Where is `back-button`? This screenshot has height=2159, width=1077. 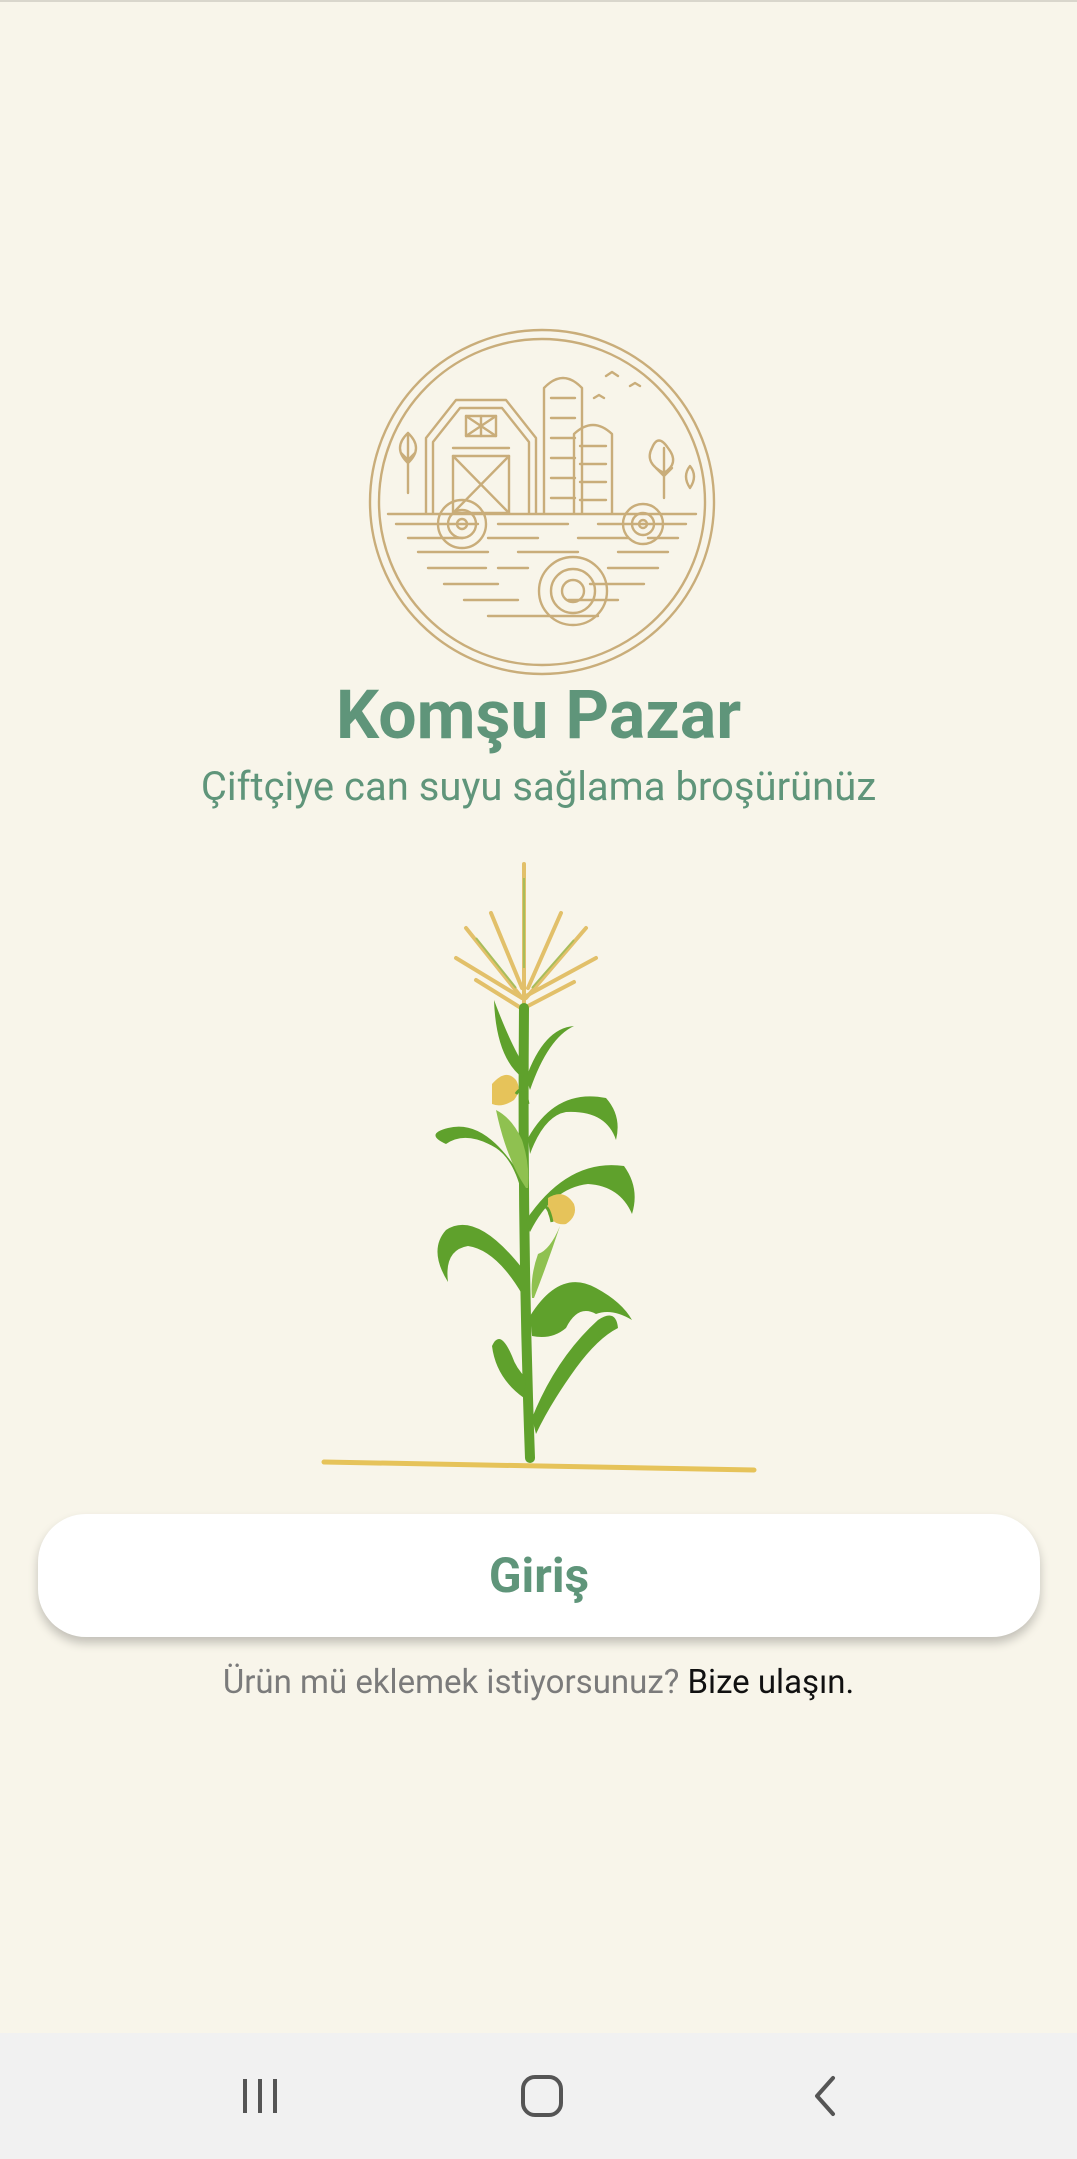 back-button is located at coordinates (824, 2096).